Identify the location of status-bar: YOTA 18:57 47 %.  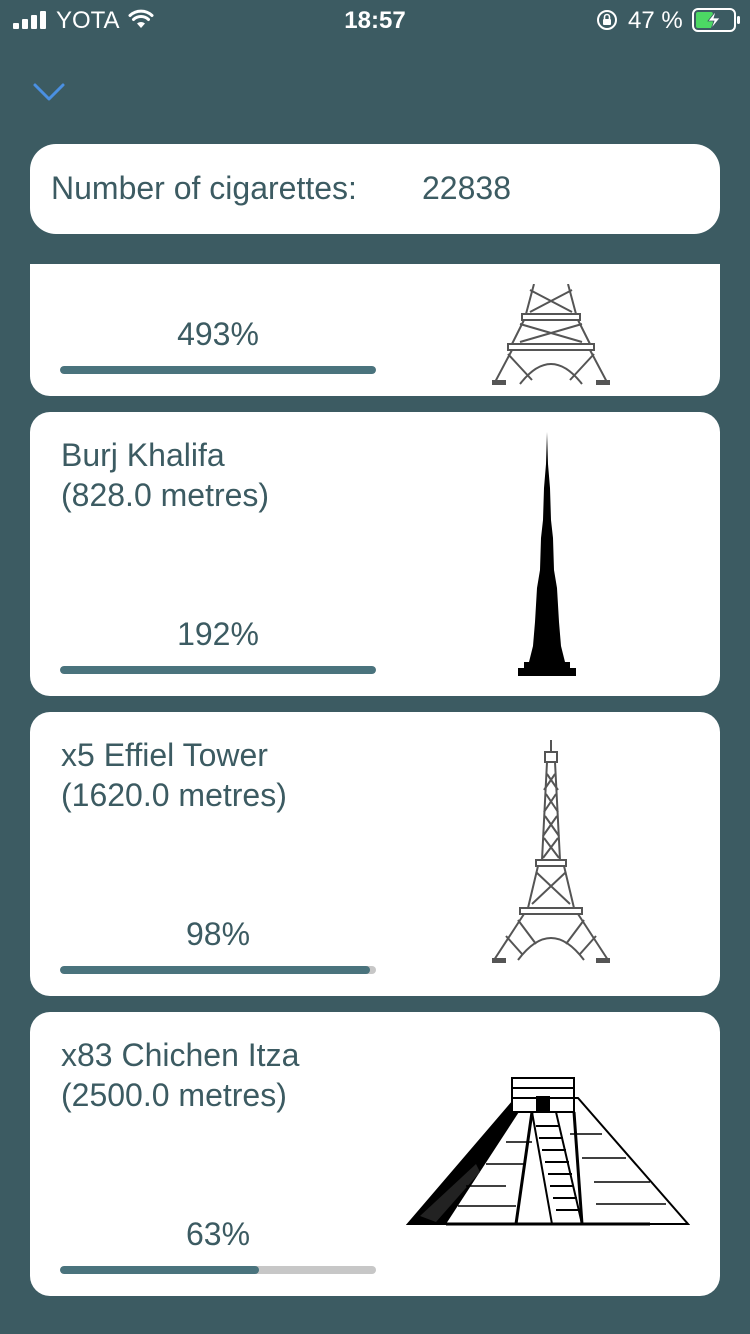
(375, 20).